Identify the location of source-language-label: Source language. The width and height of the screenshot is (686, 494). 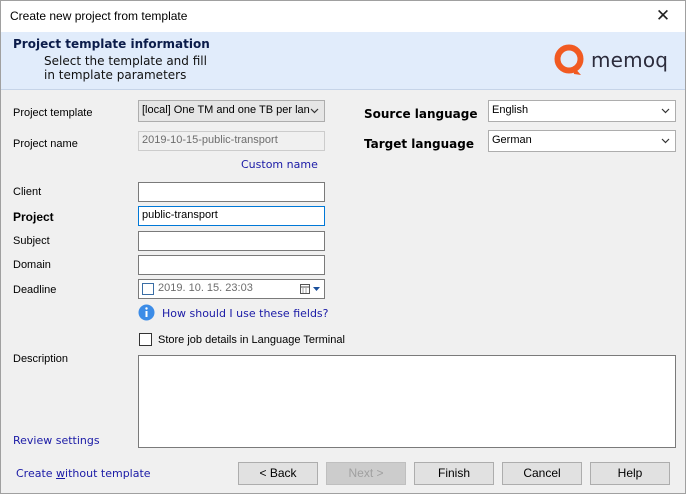
(421, 114).